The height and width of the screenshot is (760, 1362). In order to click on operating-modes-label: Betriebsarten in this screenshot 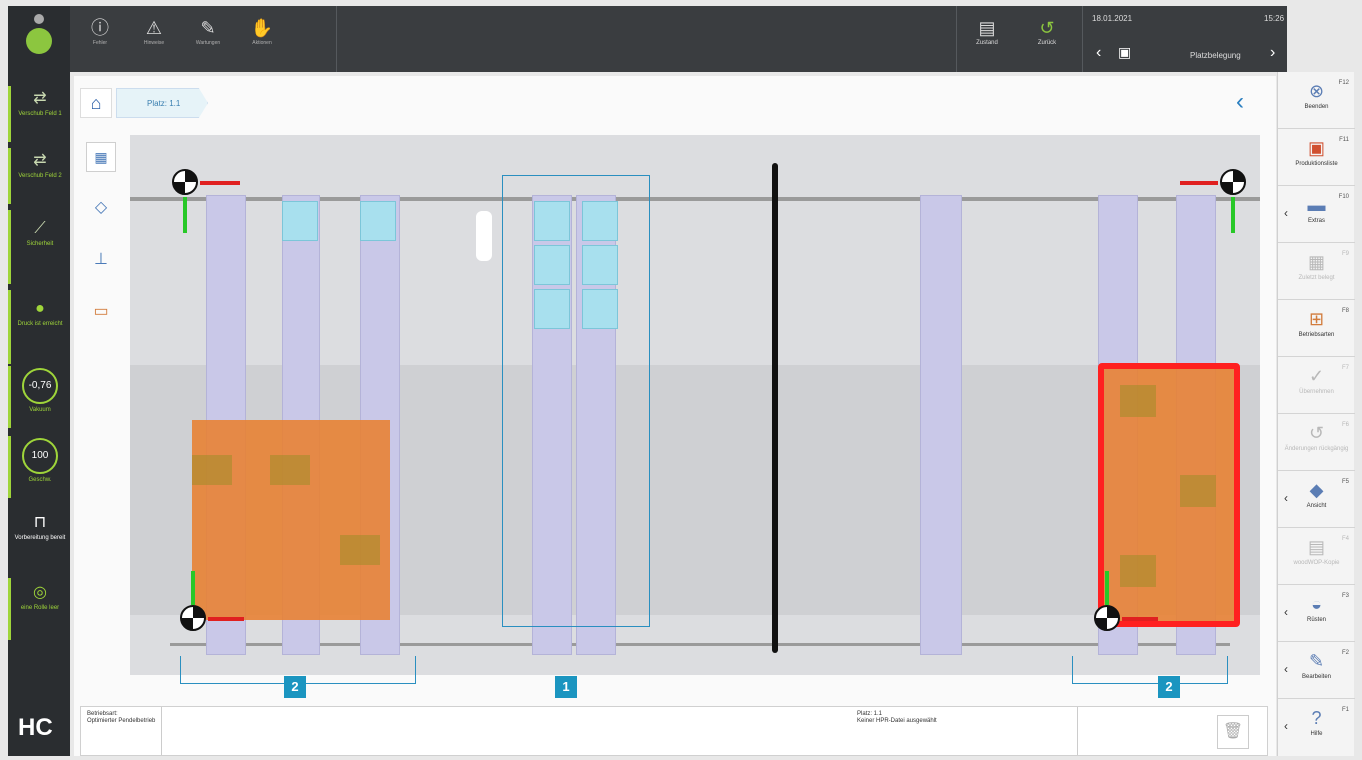, I will do `click(1316, 335)`.